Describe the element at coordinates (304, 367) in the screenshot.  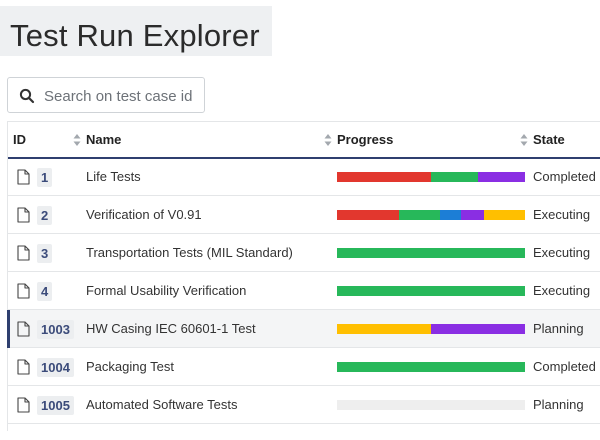
I see `table-row: 1004 Packaging Test Completed` at that location.